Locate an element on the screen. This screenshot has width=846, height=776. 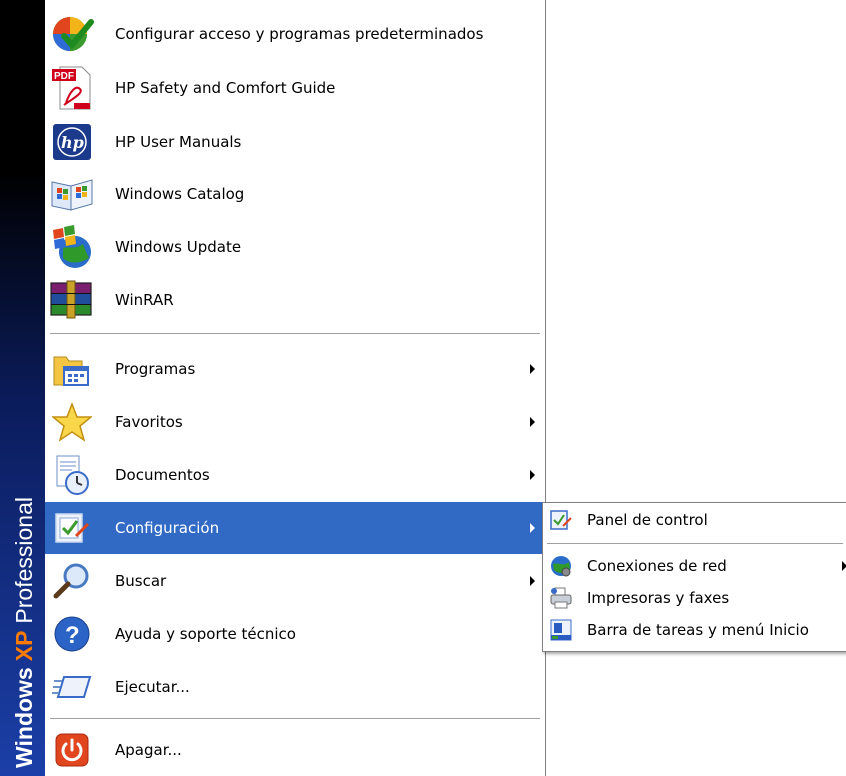
help-icon: ? is located at coordinates (72, 634).